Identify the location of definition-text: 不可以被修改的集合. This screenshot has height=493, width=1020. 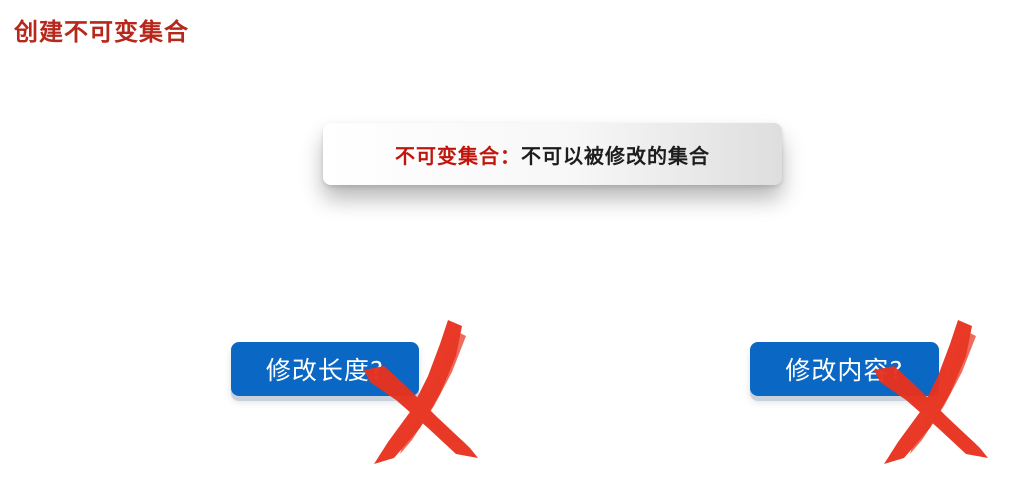
(615, 155).